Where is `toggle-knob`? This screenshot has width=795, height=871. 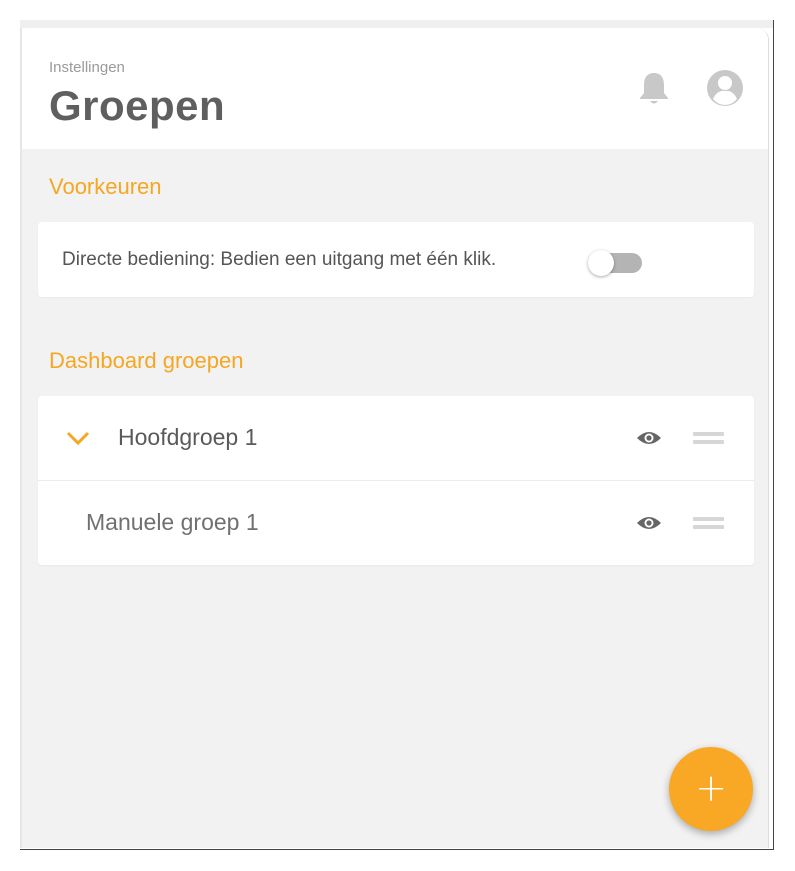
toggle-knob is located at coordinates (601, 263).